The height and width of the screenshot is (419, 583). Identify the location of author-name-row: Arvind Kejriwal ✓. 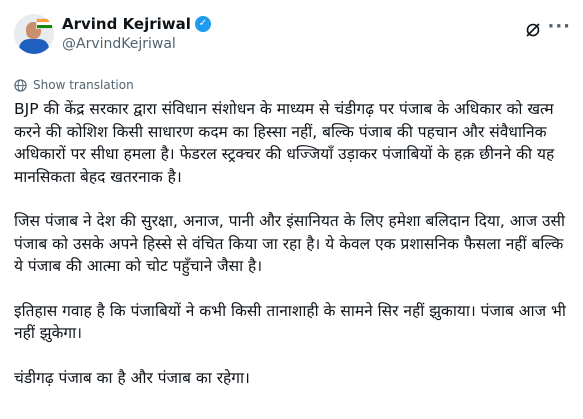
(136, 24).